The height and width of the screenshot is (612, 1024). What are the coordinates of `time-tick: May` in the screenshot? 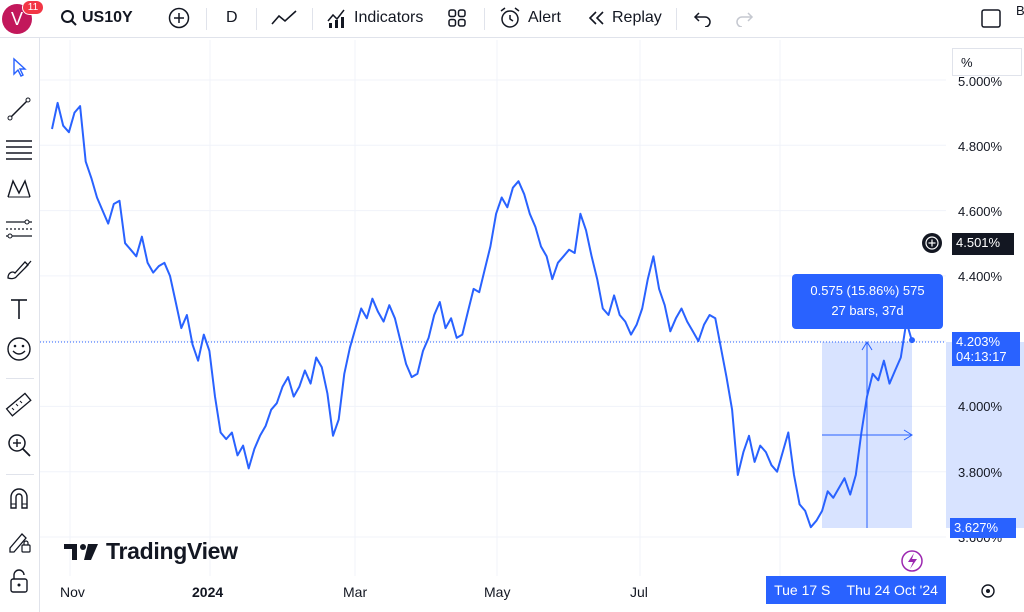 It's located at (497, 592).